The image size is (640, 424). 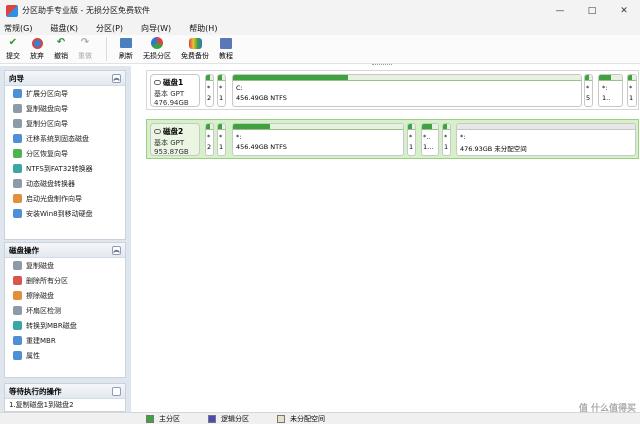 I want to click on partition-block: *: 456.49GB NTFS, so click(x=318, y=139).